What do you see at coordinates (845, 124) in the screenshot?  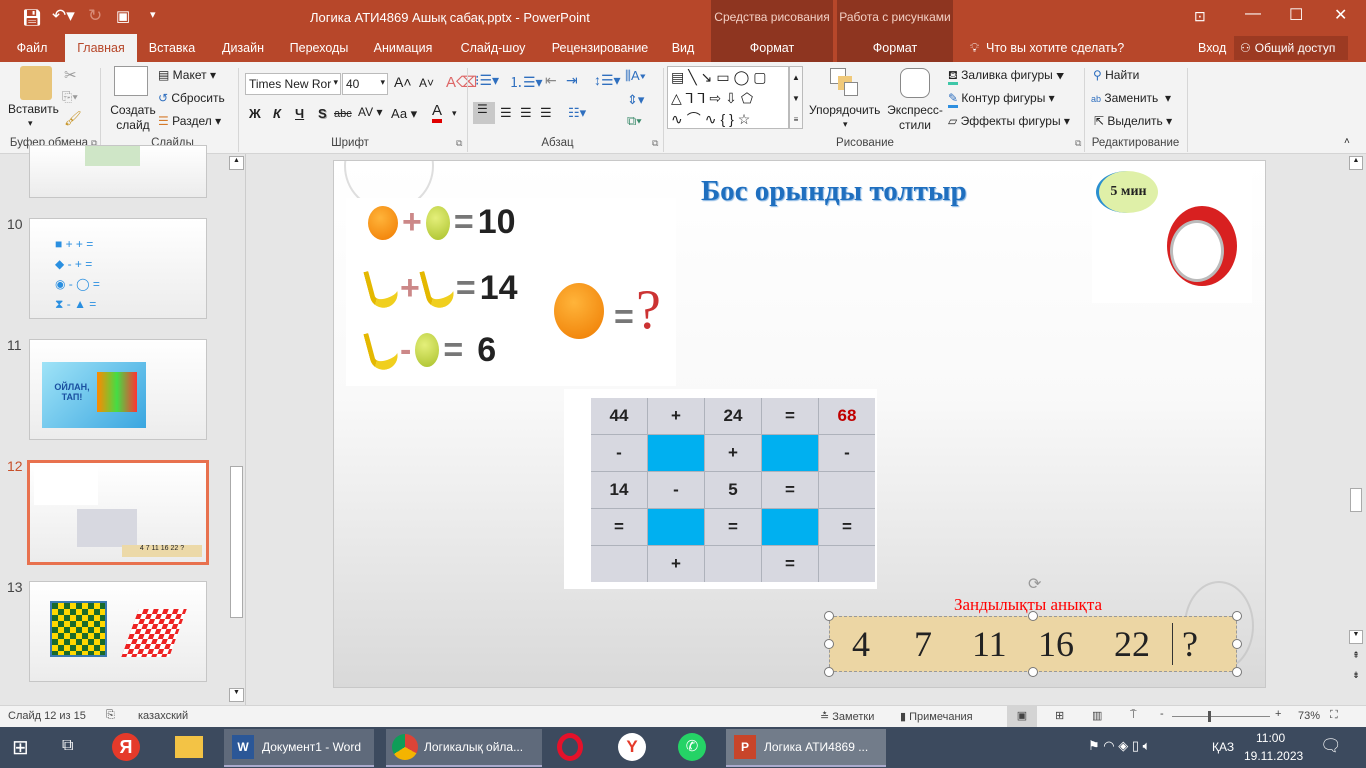 I see `arrange-dropdown-icon: ▾` at bounding box center [845, 124].